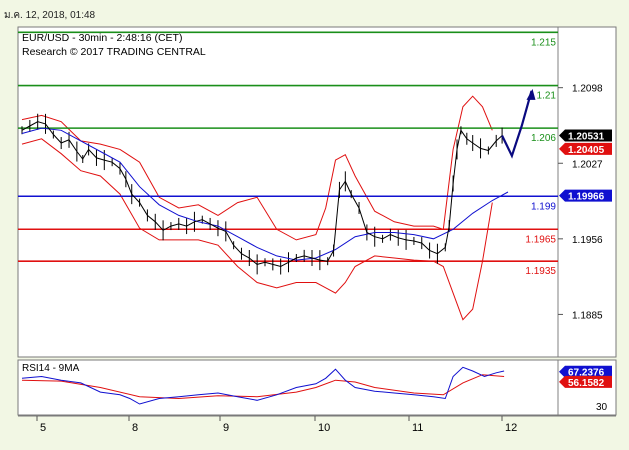 The image size is (629, 450). I want to click on price-tag-label: 1.20531, so click(586, 136).